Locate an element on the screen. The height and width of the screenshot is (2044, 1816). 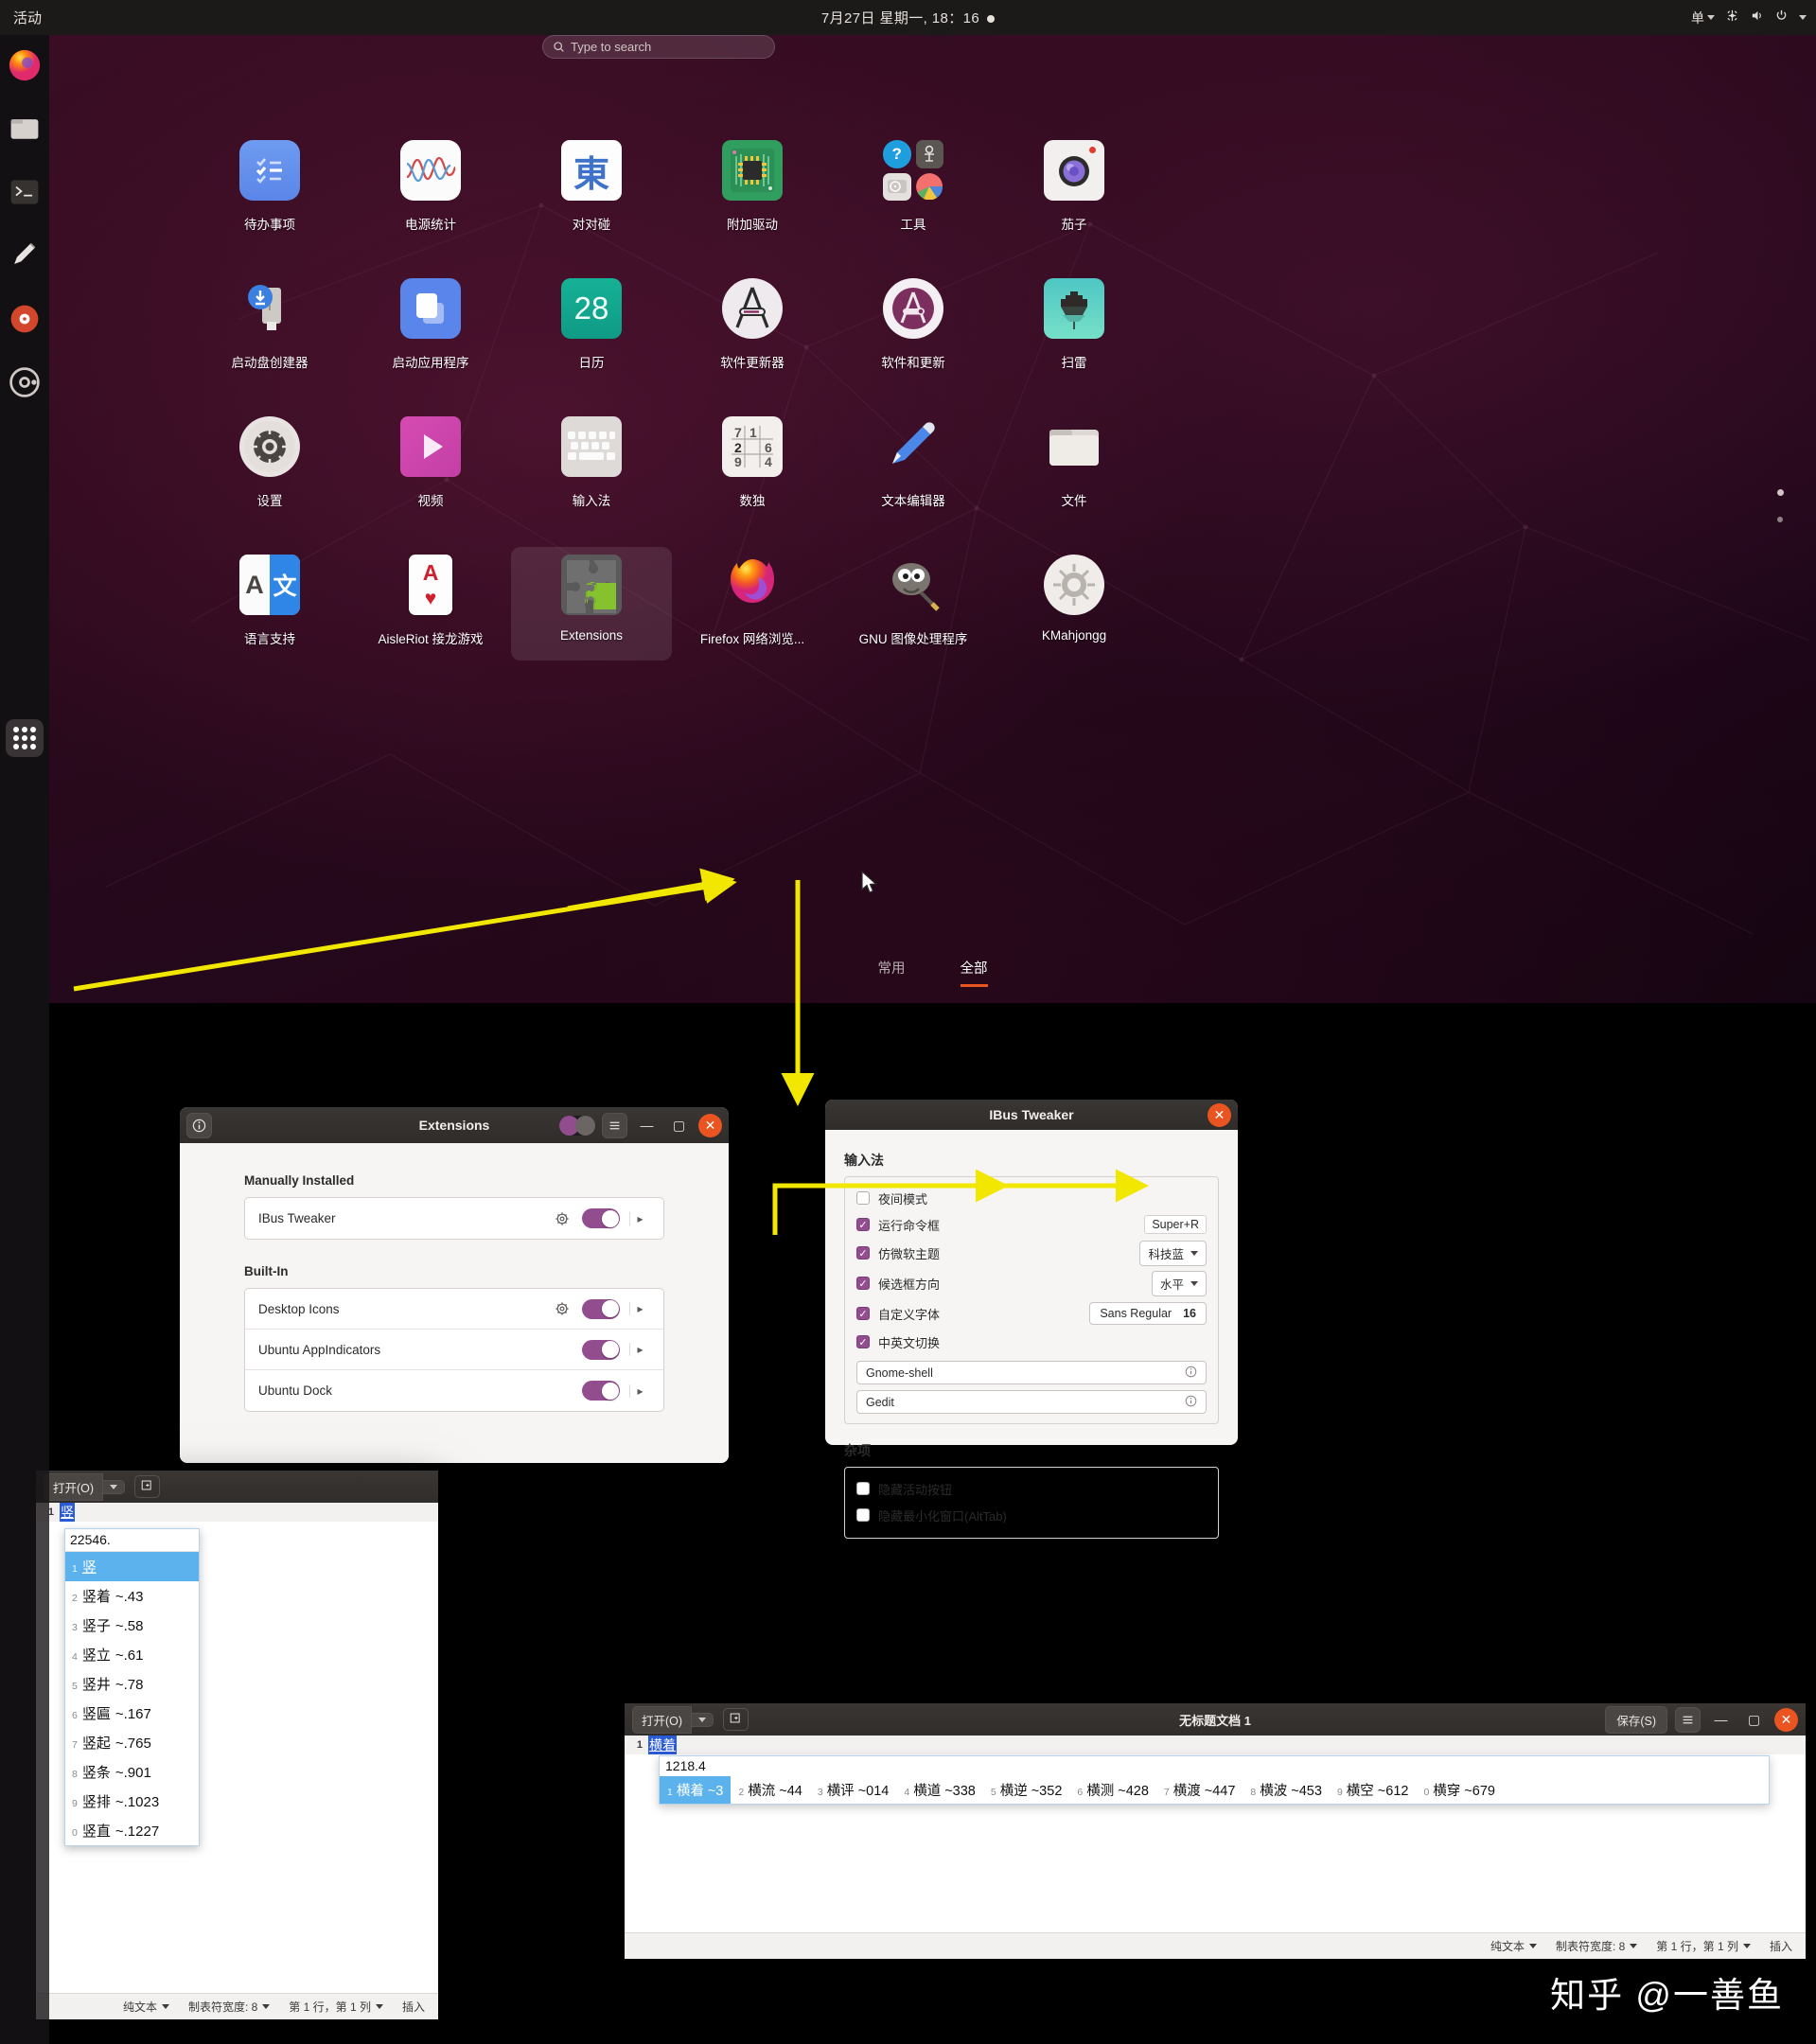
candidate-item: 9 横空 ~612 is located at coordinates (1373, 1790).